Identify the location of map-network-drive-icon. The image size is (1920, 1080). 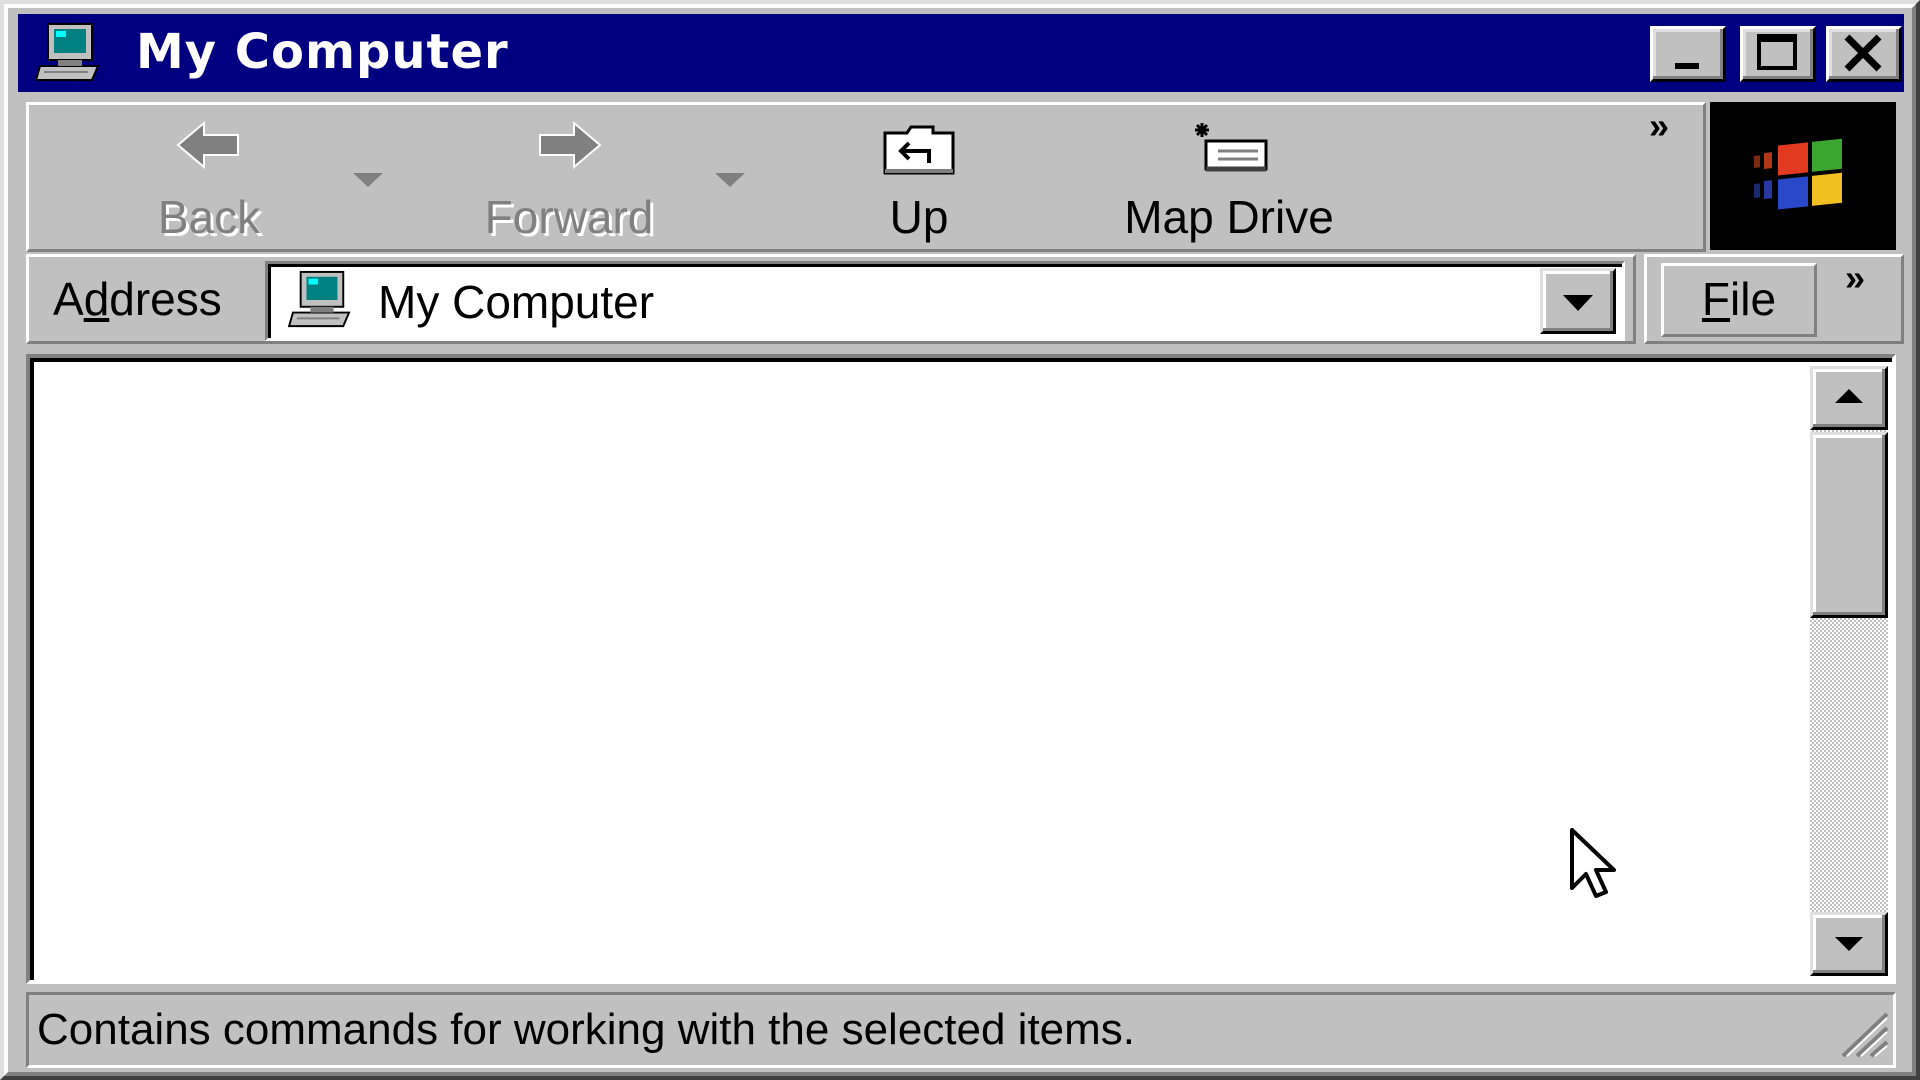
(1229, 153).